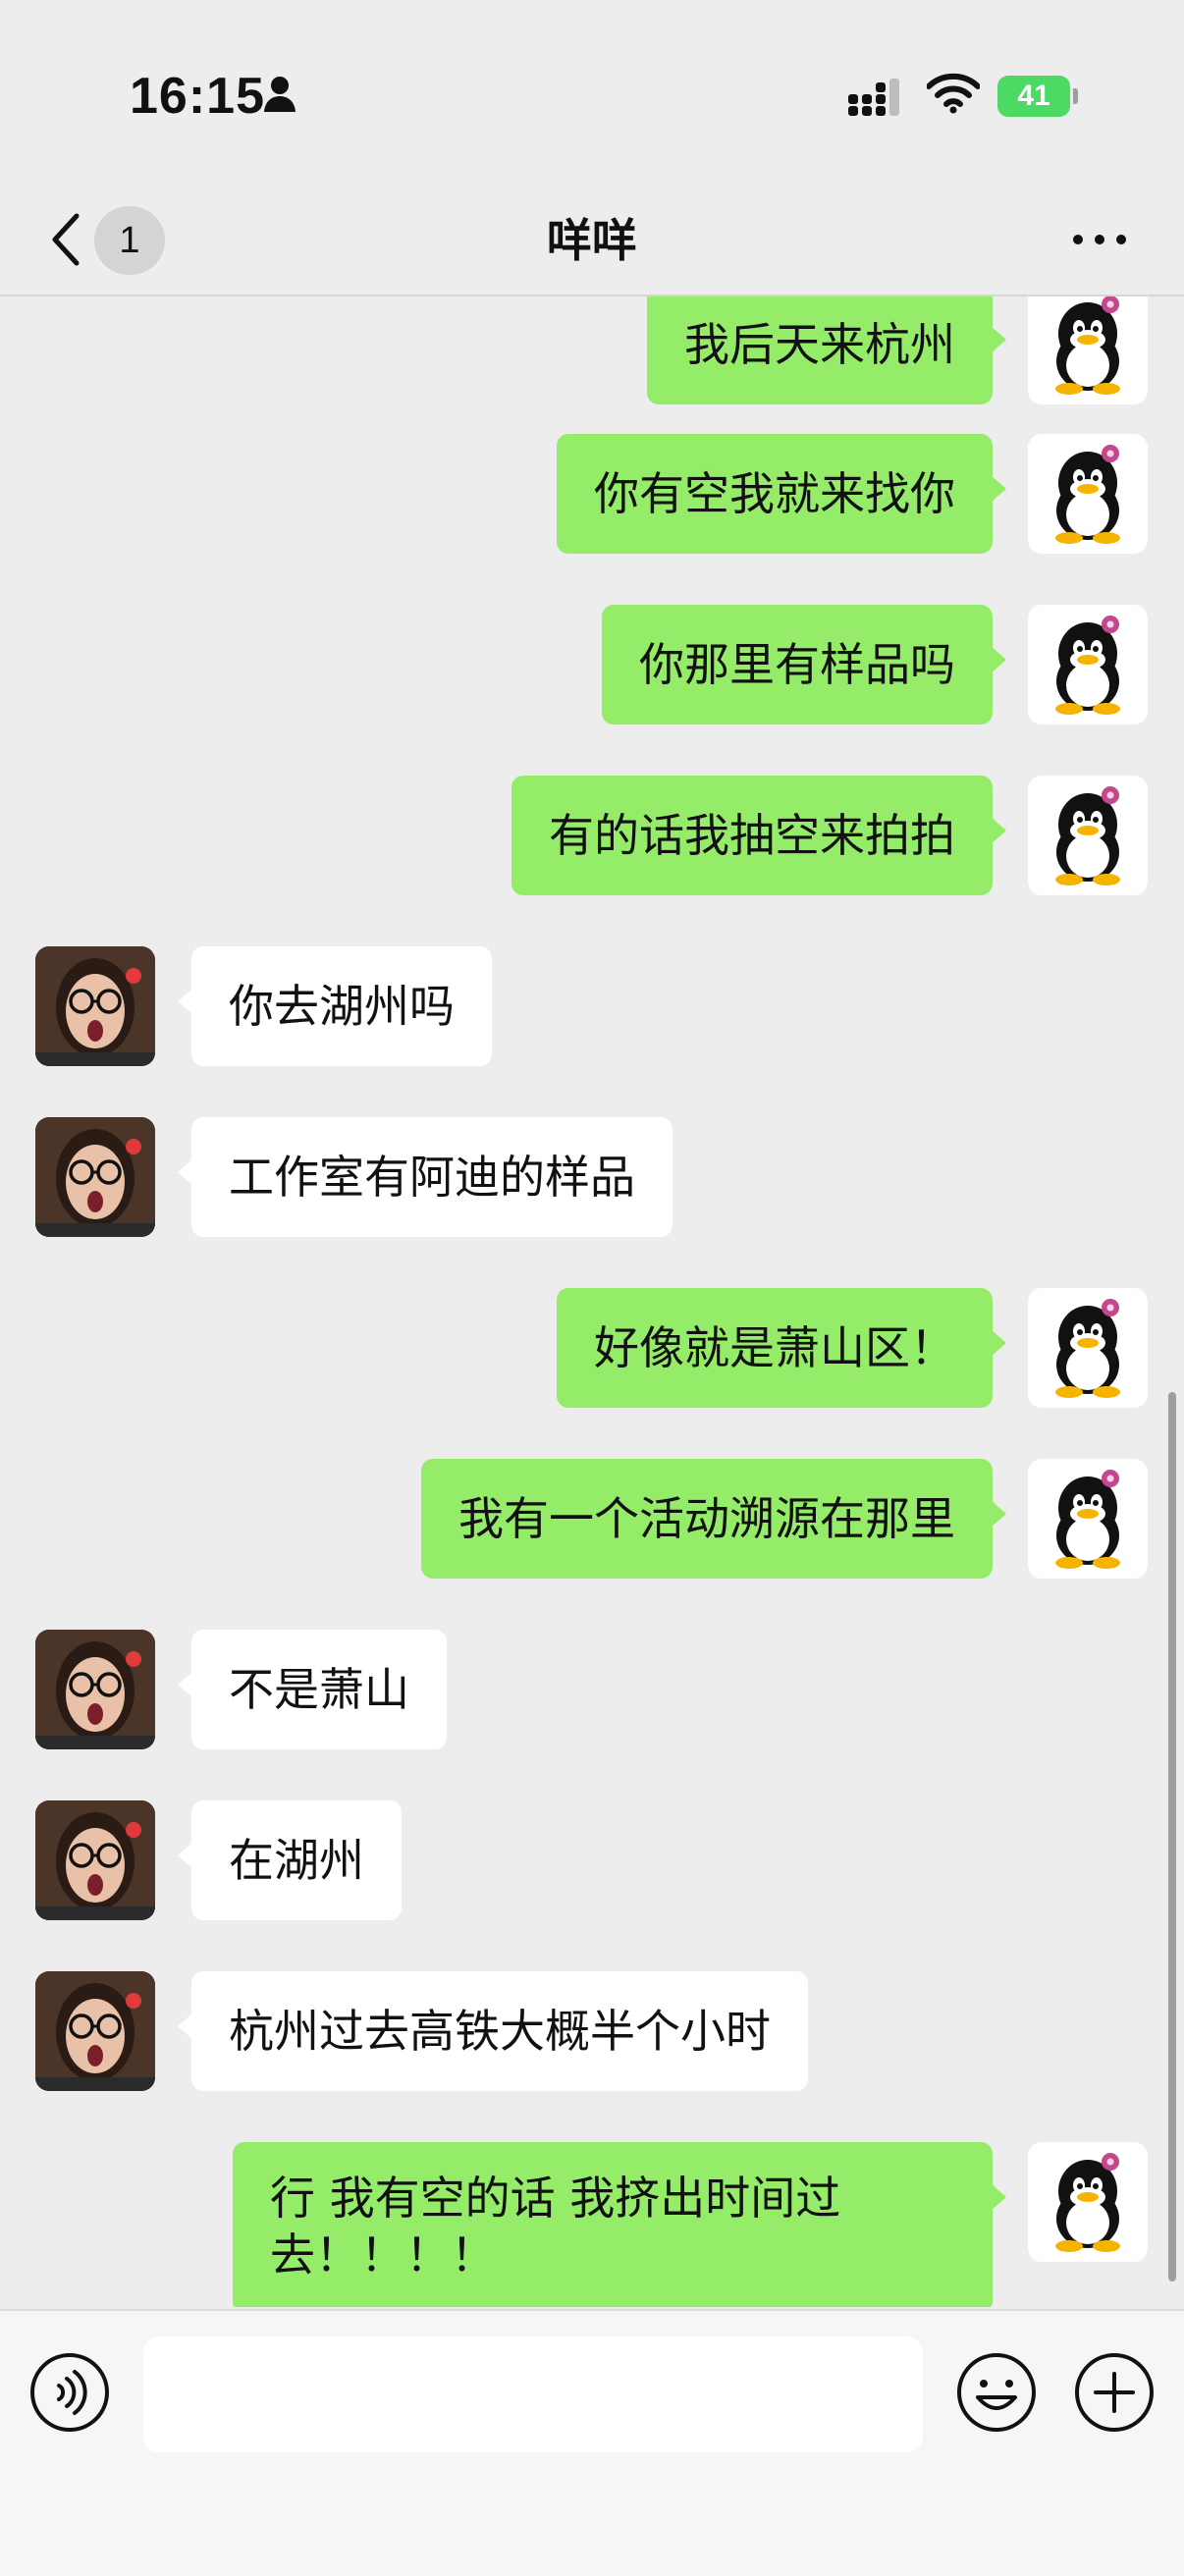  I want to click on my-message-bubble: 好像就是萧山区！, so click(781, 1348).